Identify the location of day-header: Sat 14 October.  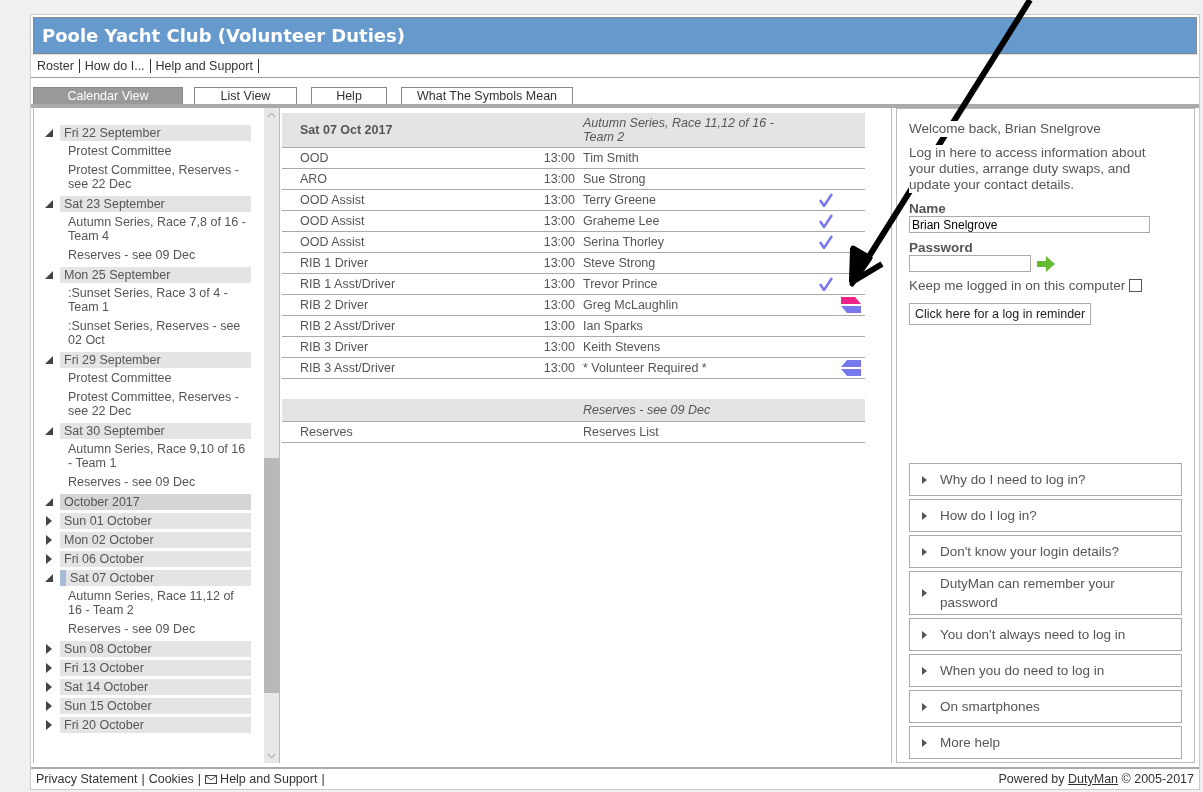
(155, 686).